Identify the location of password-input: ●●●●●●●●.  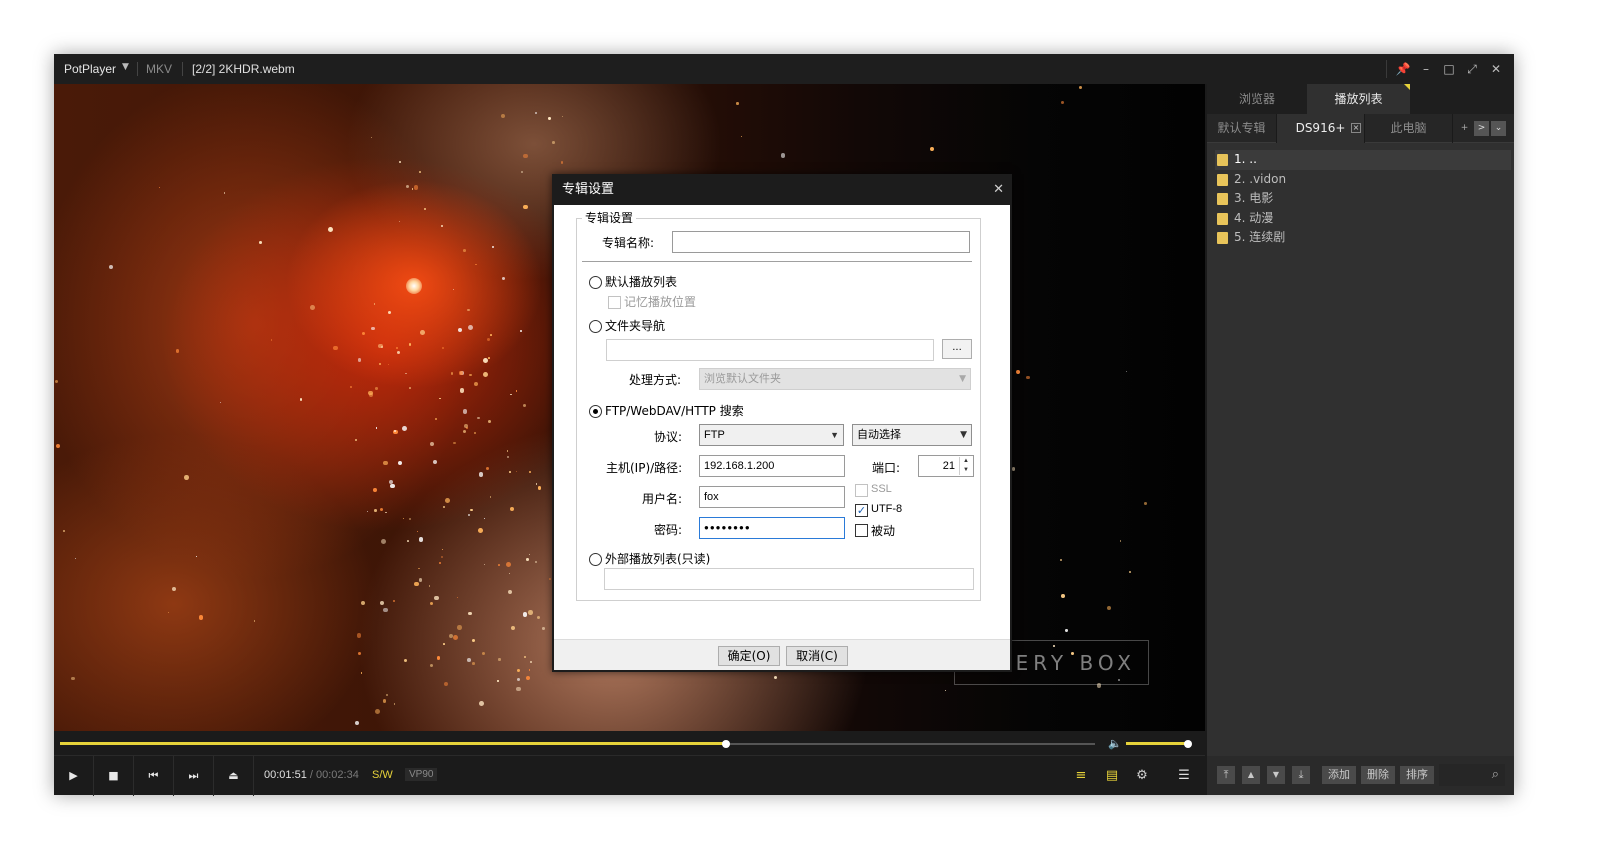
(772, 528).